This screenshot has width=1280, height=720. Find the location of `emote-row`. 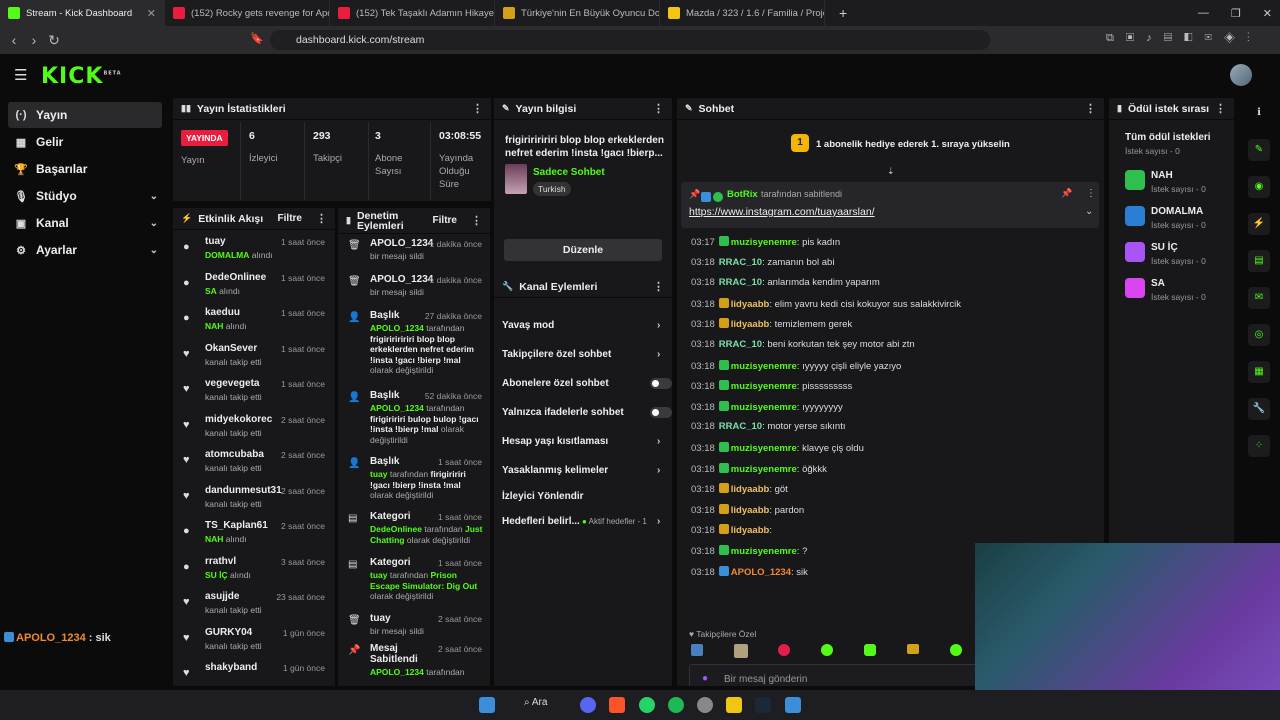

emote-row is located at coordinates (831, 652).